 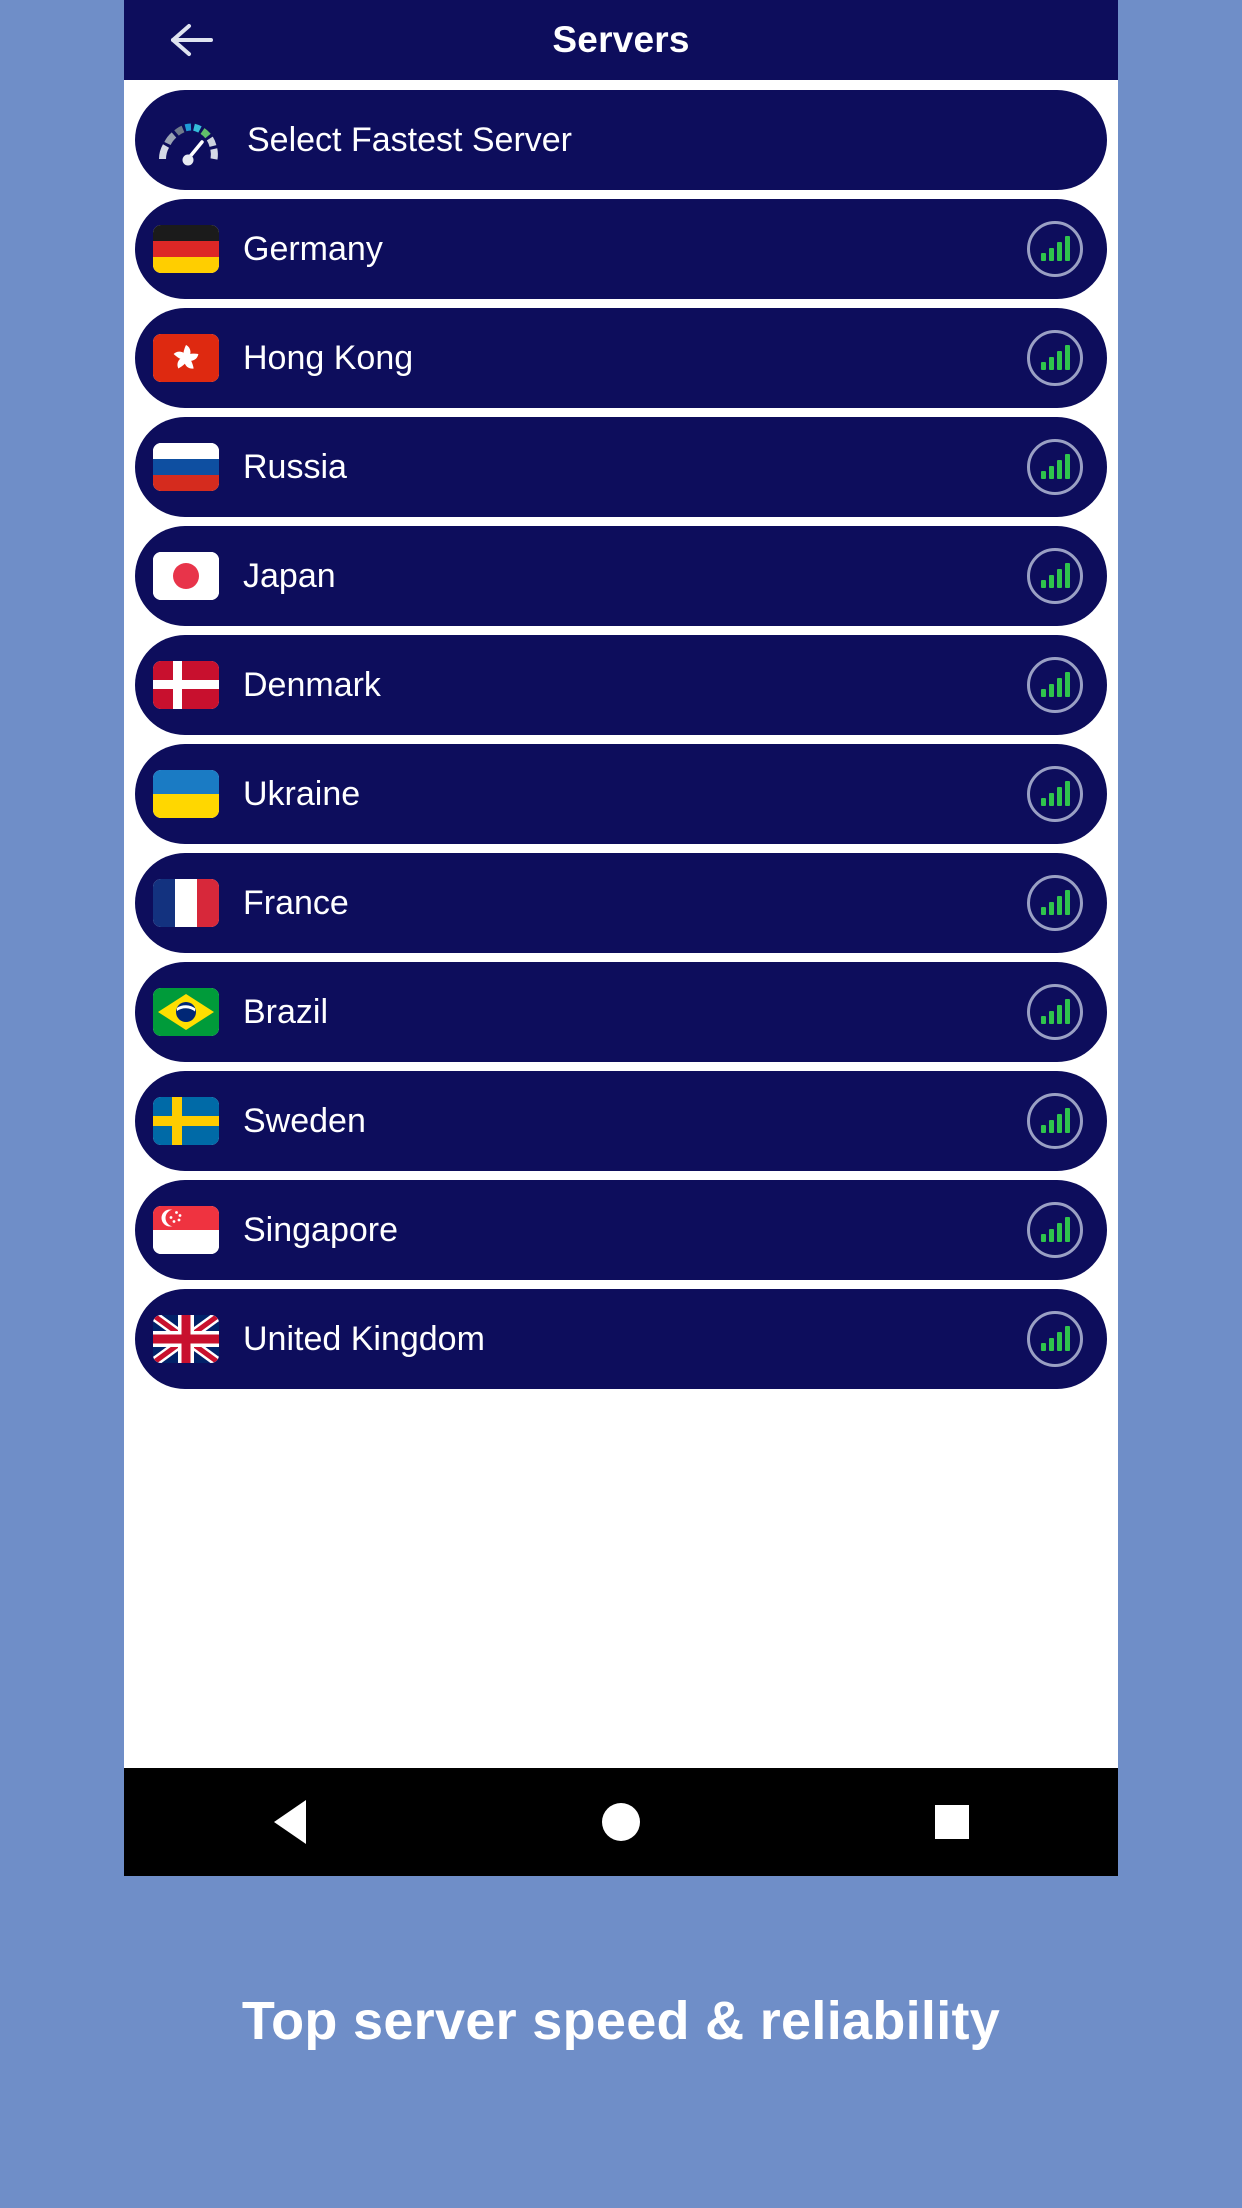 What do you see at coordinates (302, 793) in the screenshot?
I see `list-item-label: Ukraine` at bounding box center [302, 793].